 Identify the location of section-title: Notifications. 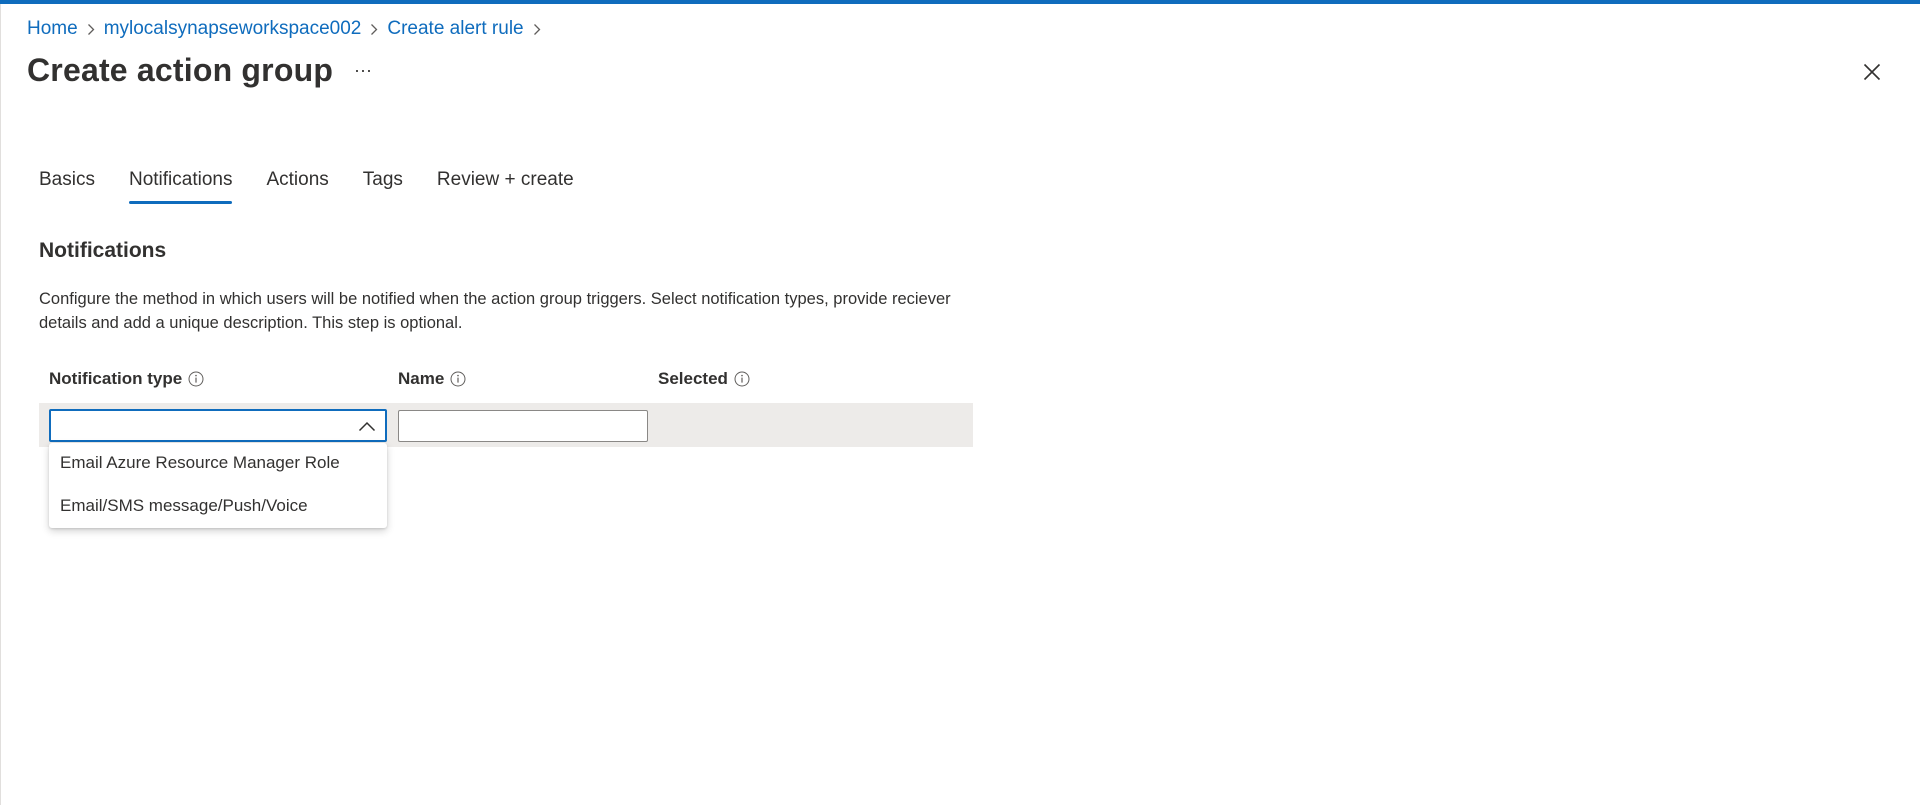
(103, 250).